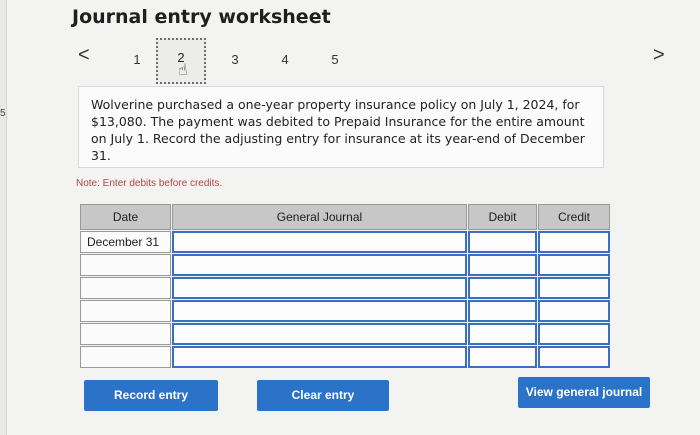 The height and width of the screenshot is (435, 700). What do you see at coordinates (502, 217) in the screenshot?
I see `header-debit: Debit` at bounding box center [502, 217].